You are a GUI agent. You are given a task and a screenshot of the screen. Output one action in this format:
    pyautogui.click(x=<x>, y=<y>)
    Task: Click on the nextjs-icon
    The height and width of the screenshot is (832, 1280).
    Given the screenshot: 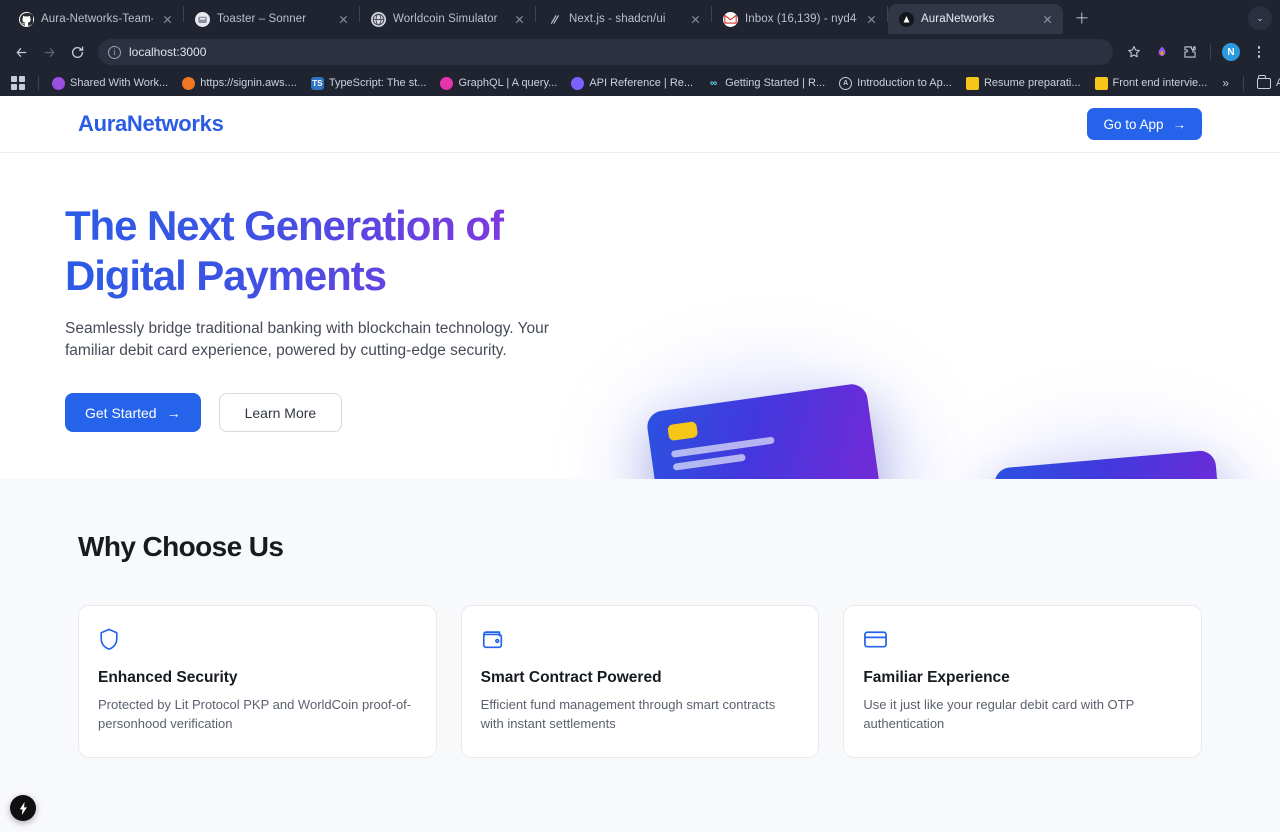 What is the action you would take?
    pyautogui.click(x=554, y=19)
    